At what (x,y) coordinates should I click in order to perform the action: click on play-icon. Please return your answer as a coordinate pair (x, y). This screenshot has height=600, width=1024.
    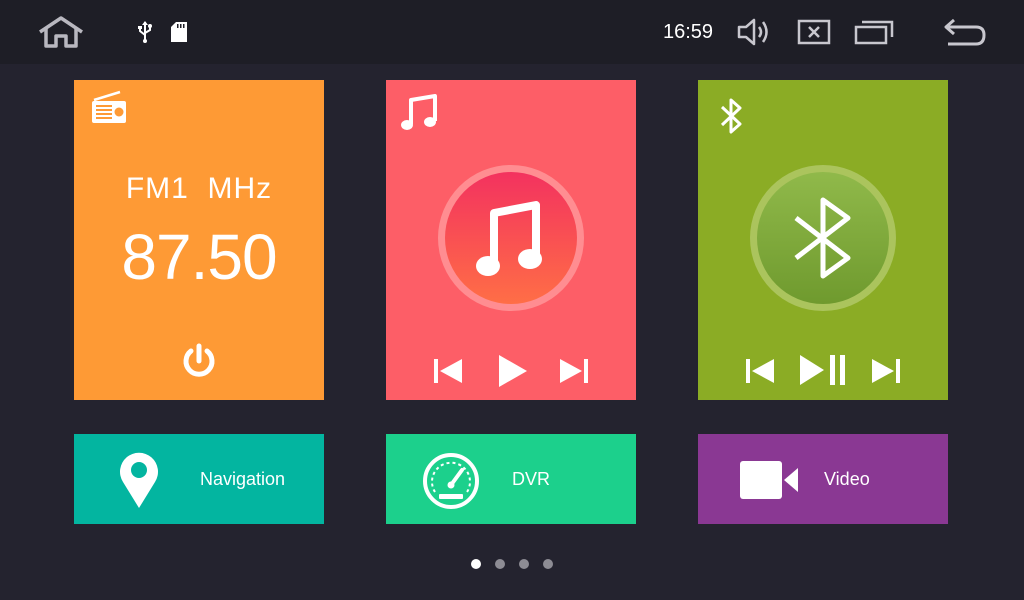
    Looking at the image, I should click on (513, 371).